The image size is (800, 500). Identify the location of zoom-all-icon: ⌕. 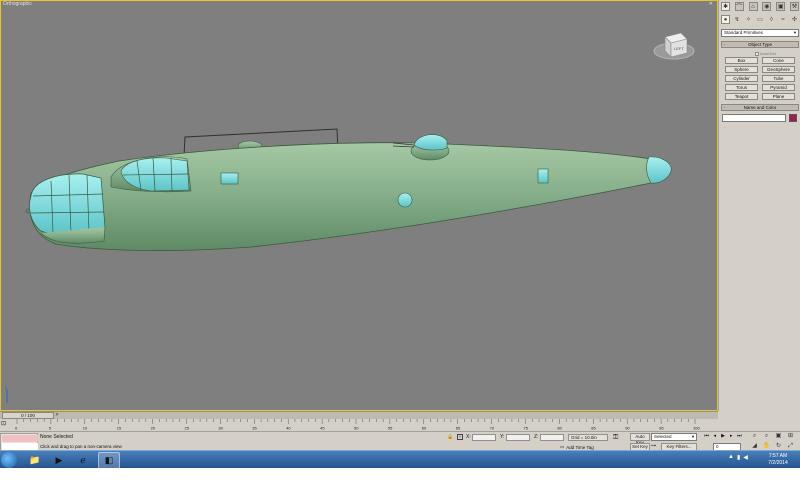
(766, 437).